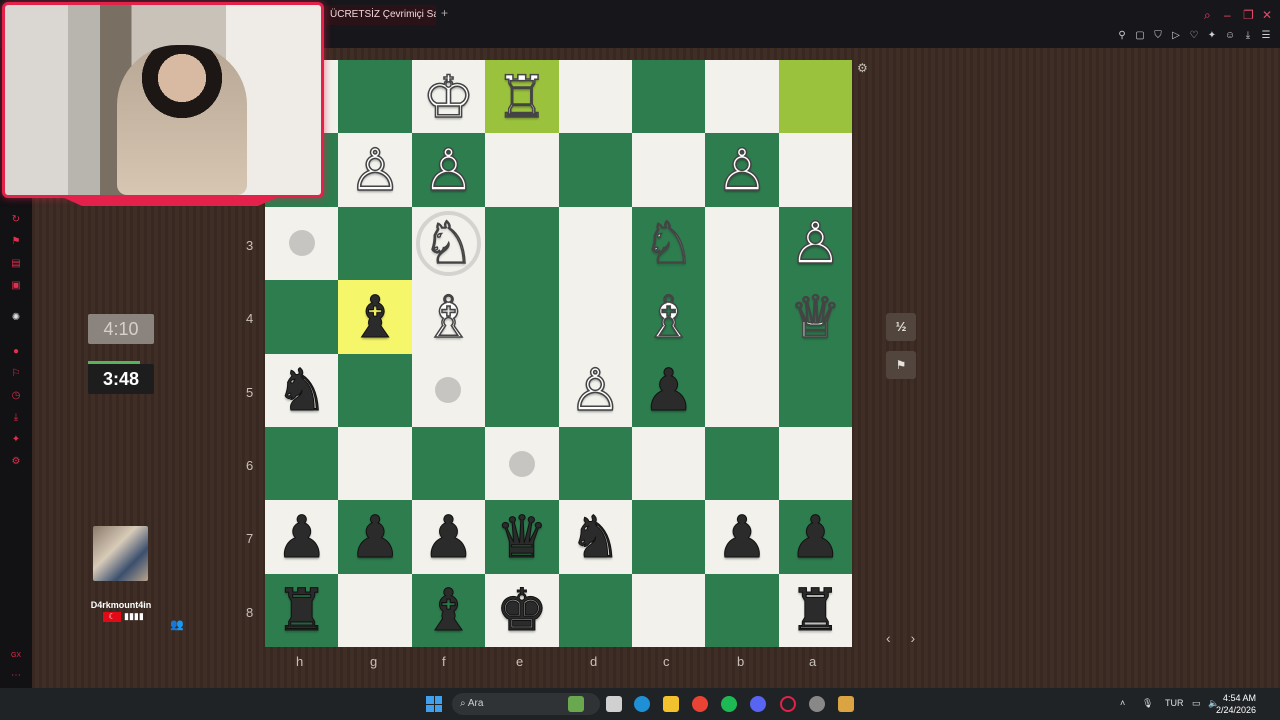 The image size is (1280, 720). Describe the element at coordinates (434, 704) in the screenshot. I see `windows-start-icon` at that location.